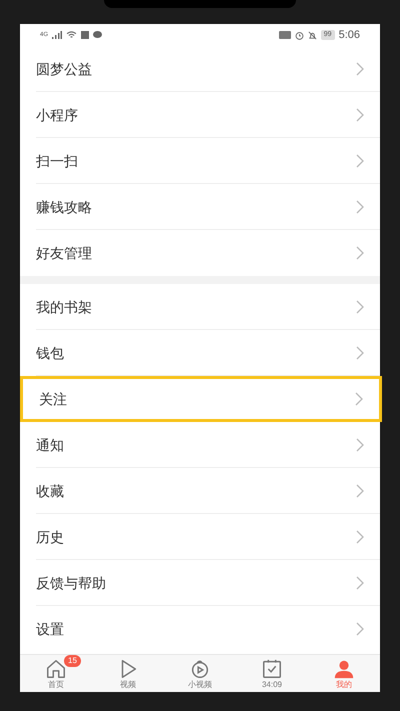 This screenshot has height=711, width=400. I want to click on menu-row: 历史, so click(200, 537).